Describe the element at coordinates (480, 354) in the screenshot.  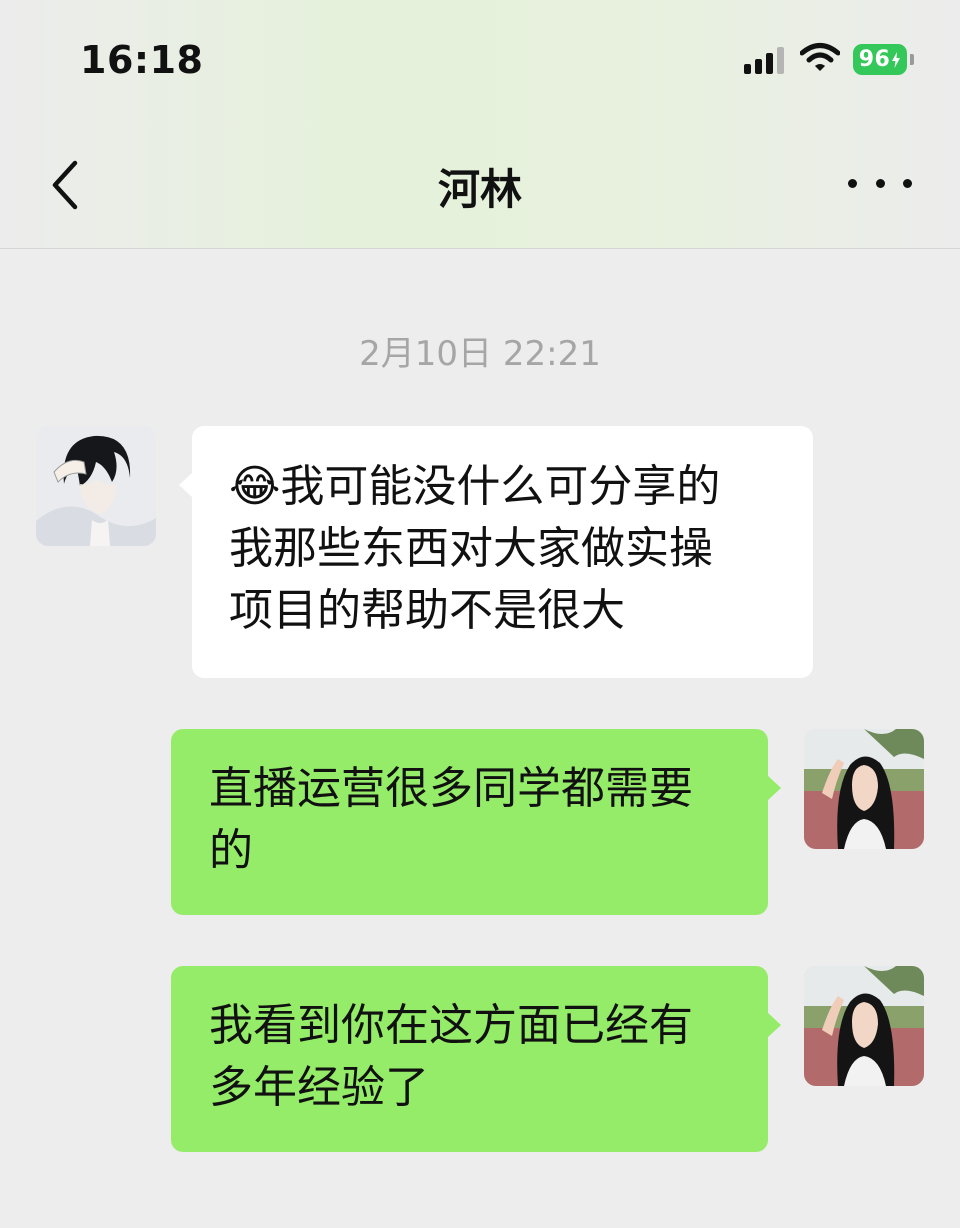
I see `message-timestamp: 2月10日 22:21` at that location.